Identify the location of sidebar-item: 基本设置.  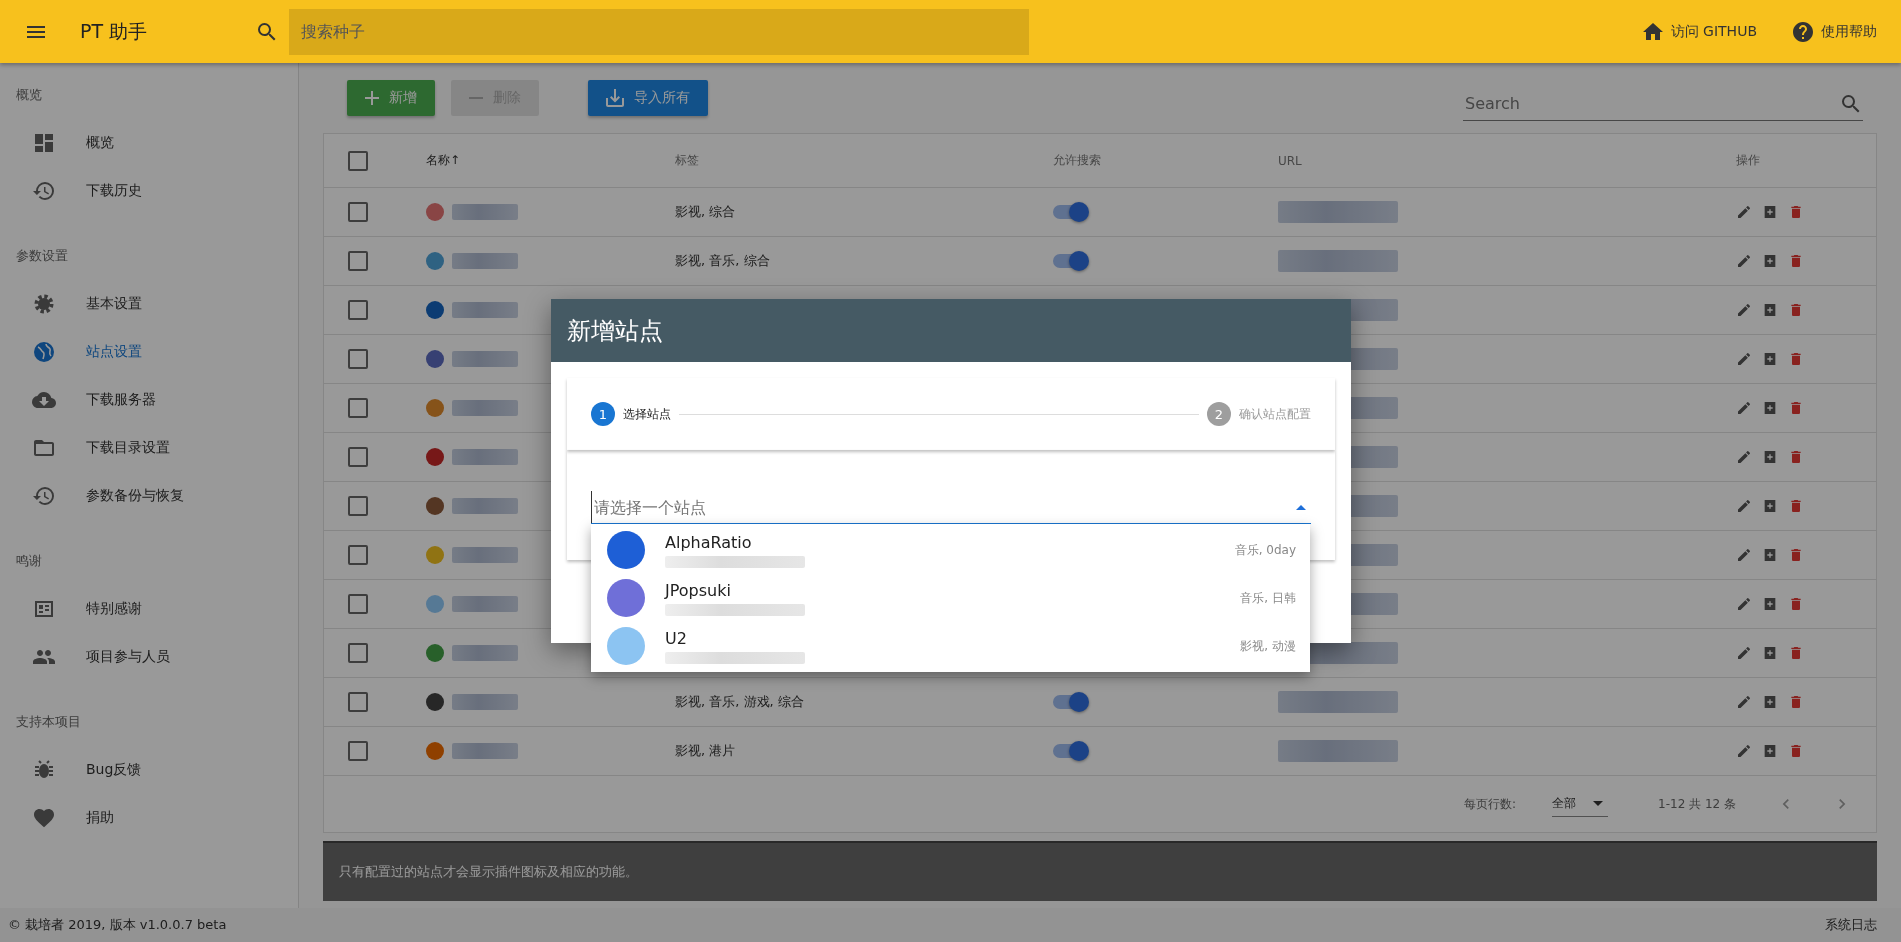
(149, 304).